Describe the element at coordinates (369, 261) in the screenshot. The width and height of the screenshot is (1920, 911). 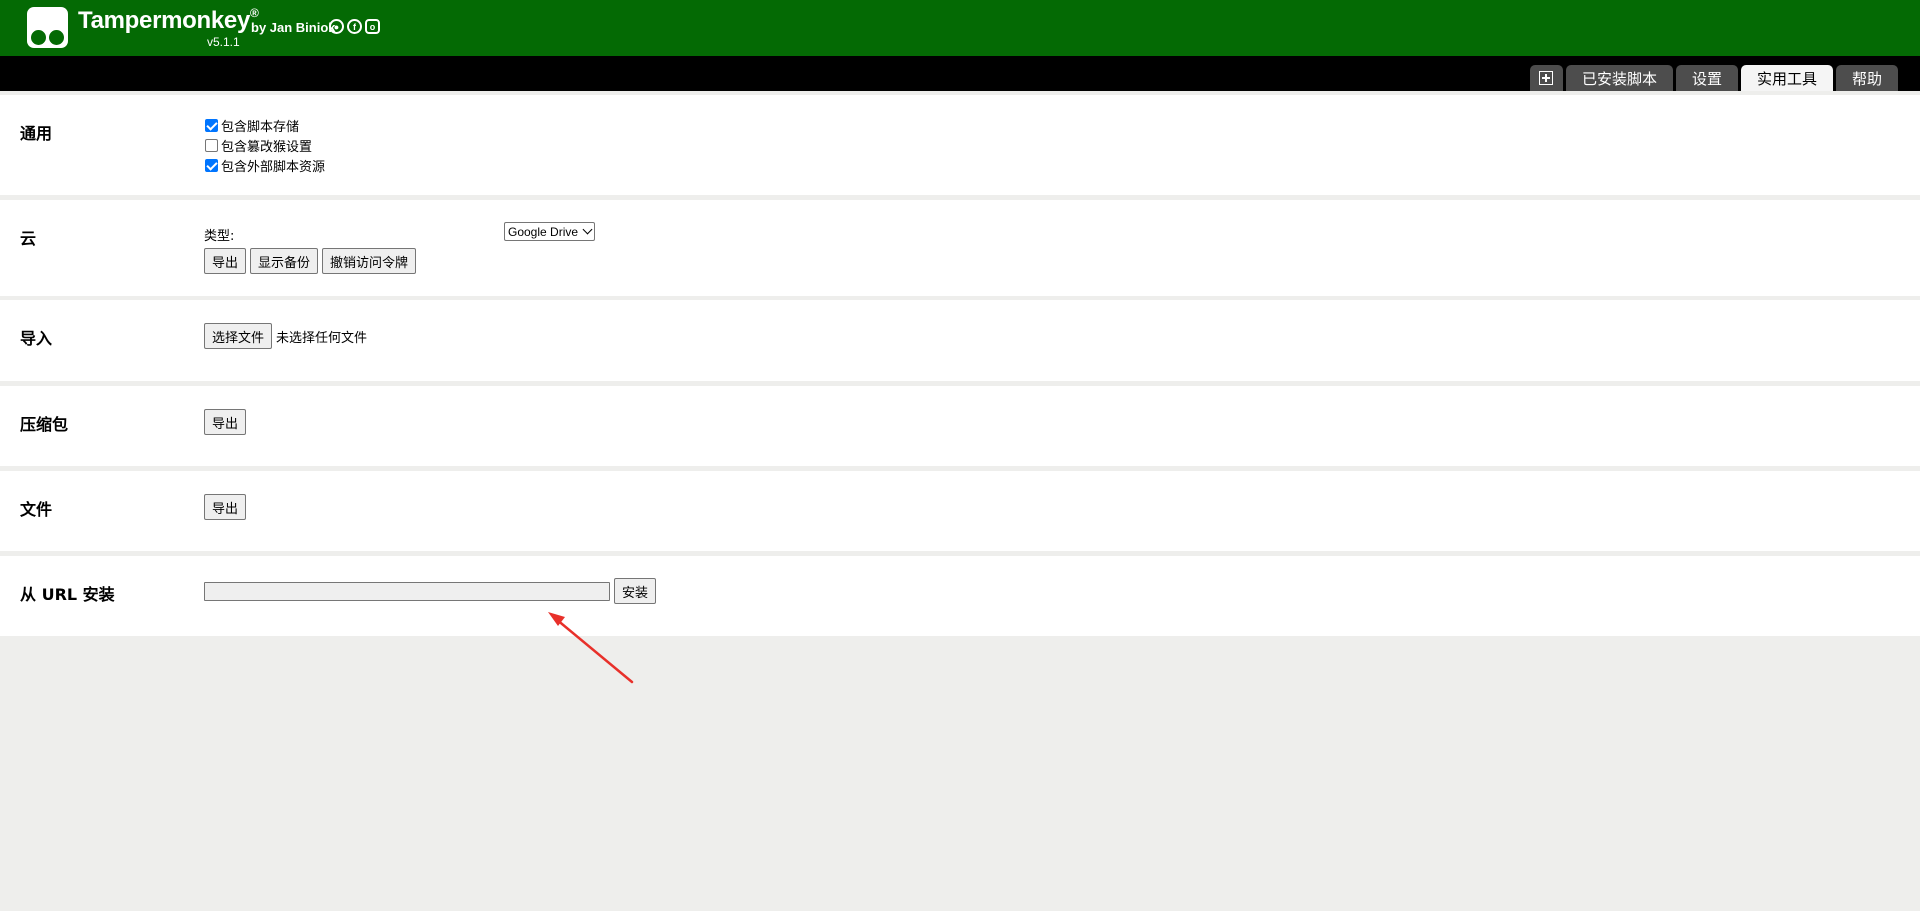
I see `revoke-token-button: 撤销访问令牌` at that location.